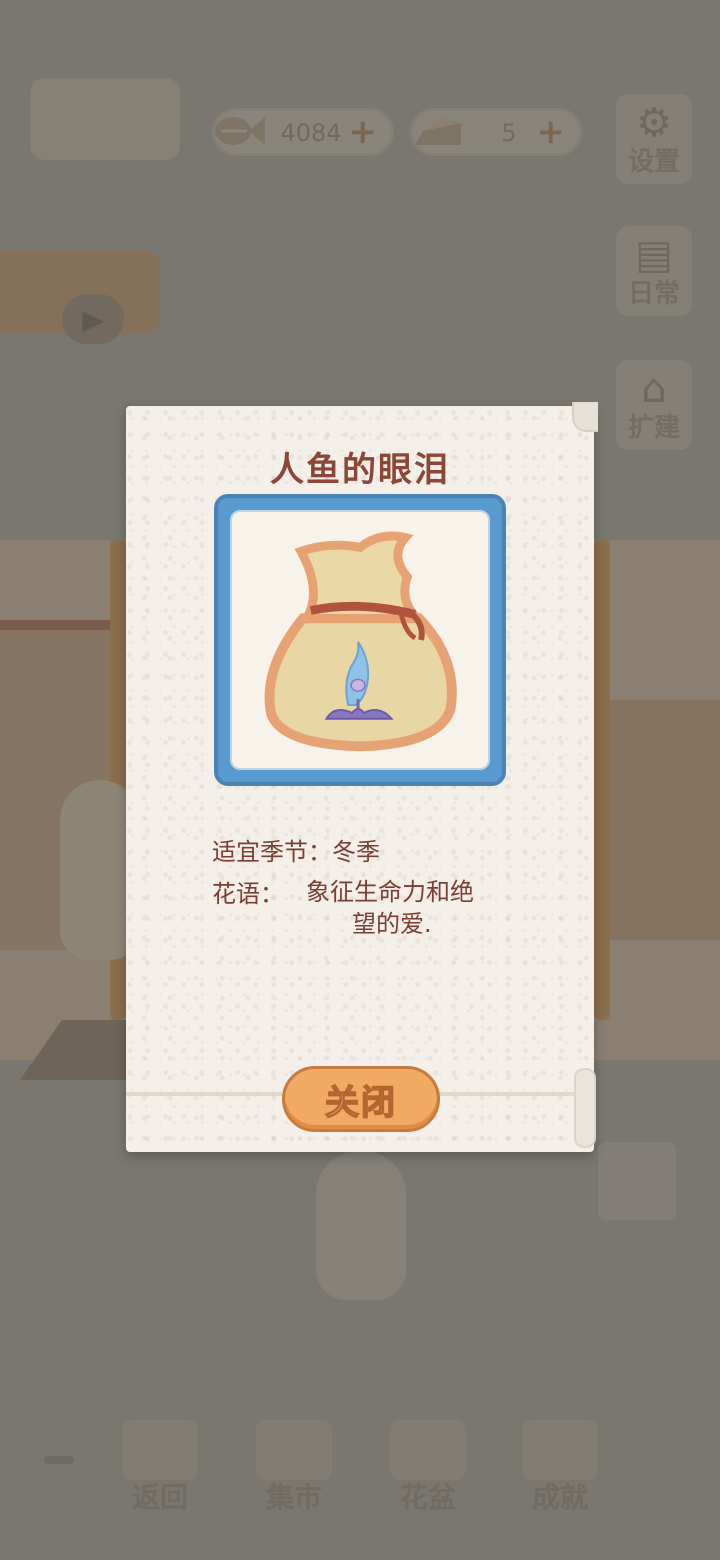  I want to click on flower-language-line1: 象征生命力和绝, so click(390, 892).